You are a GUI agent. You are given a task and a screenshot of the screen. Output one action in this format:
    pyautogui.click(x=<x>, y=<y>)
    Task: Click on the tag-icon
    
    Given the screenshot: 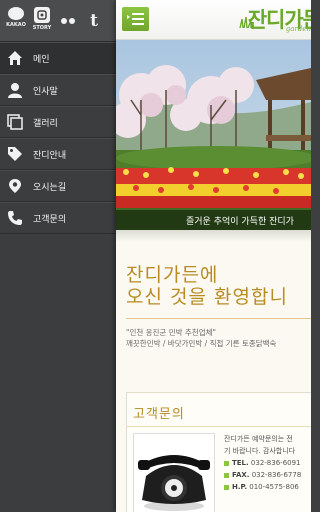 What is the action you would take?
    pyautogui.click(x=15, y=154)
    